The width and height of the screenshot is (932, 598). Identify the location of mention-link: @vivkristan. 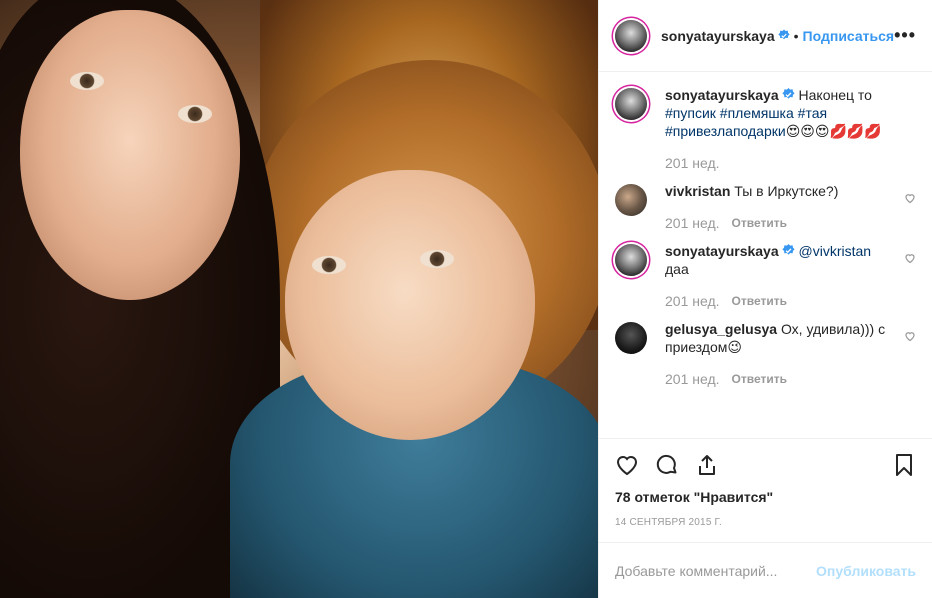
(835, 251).